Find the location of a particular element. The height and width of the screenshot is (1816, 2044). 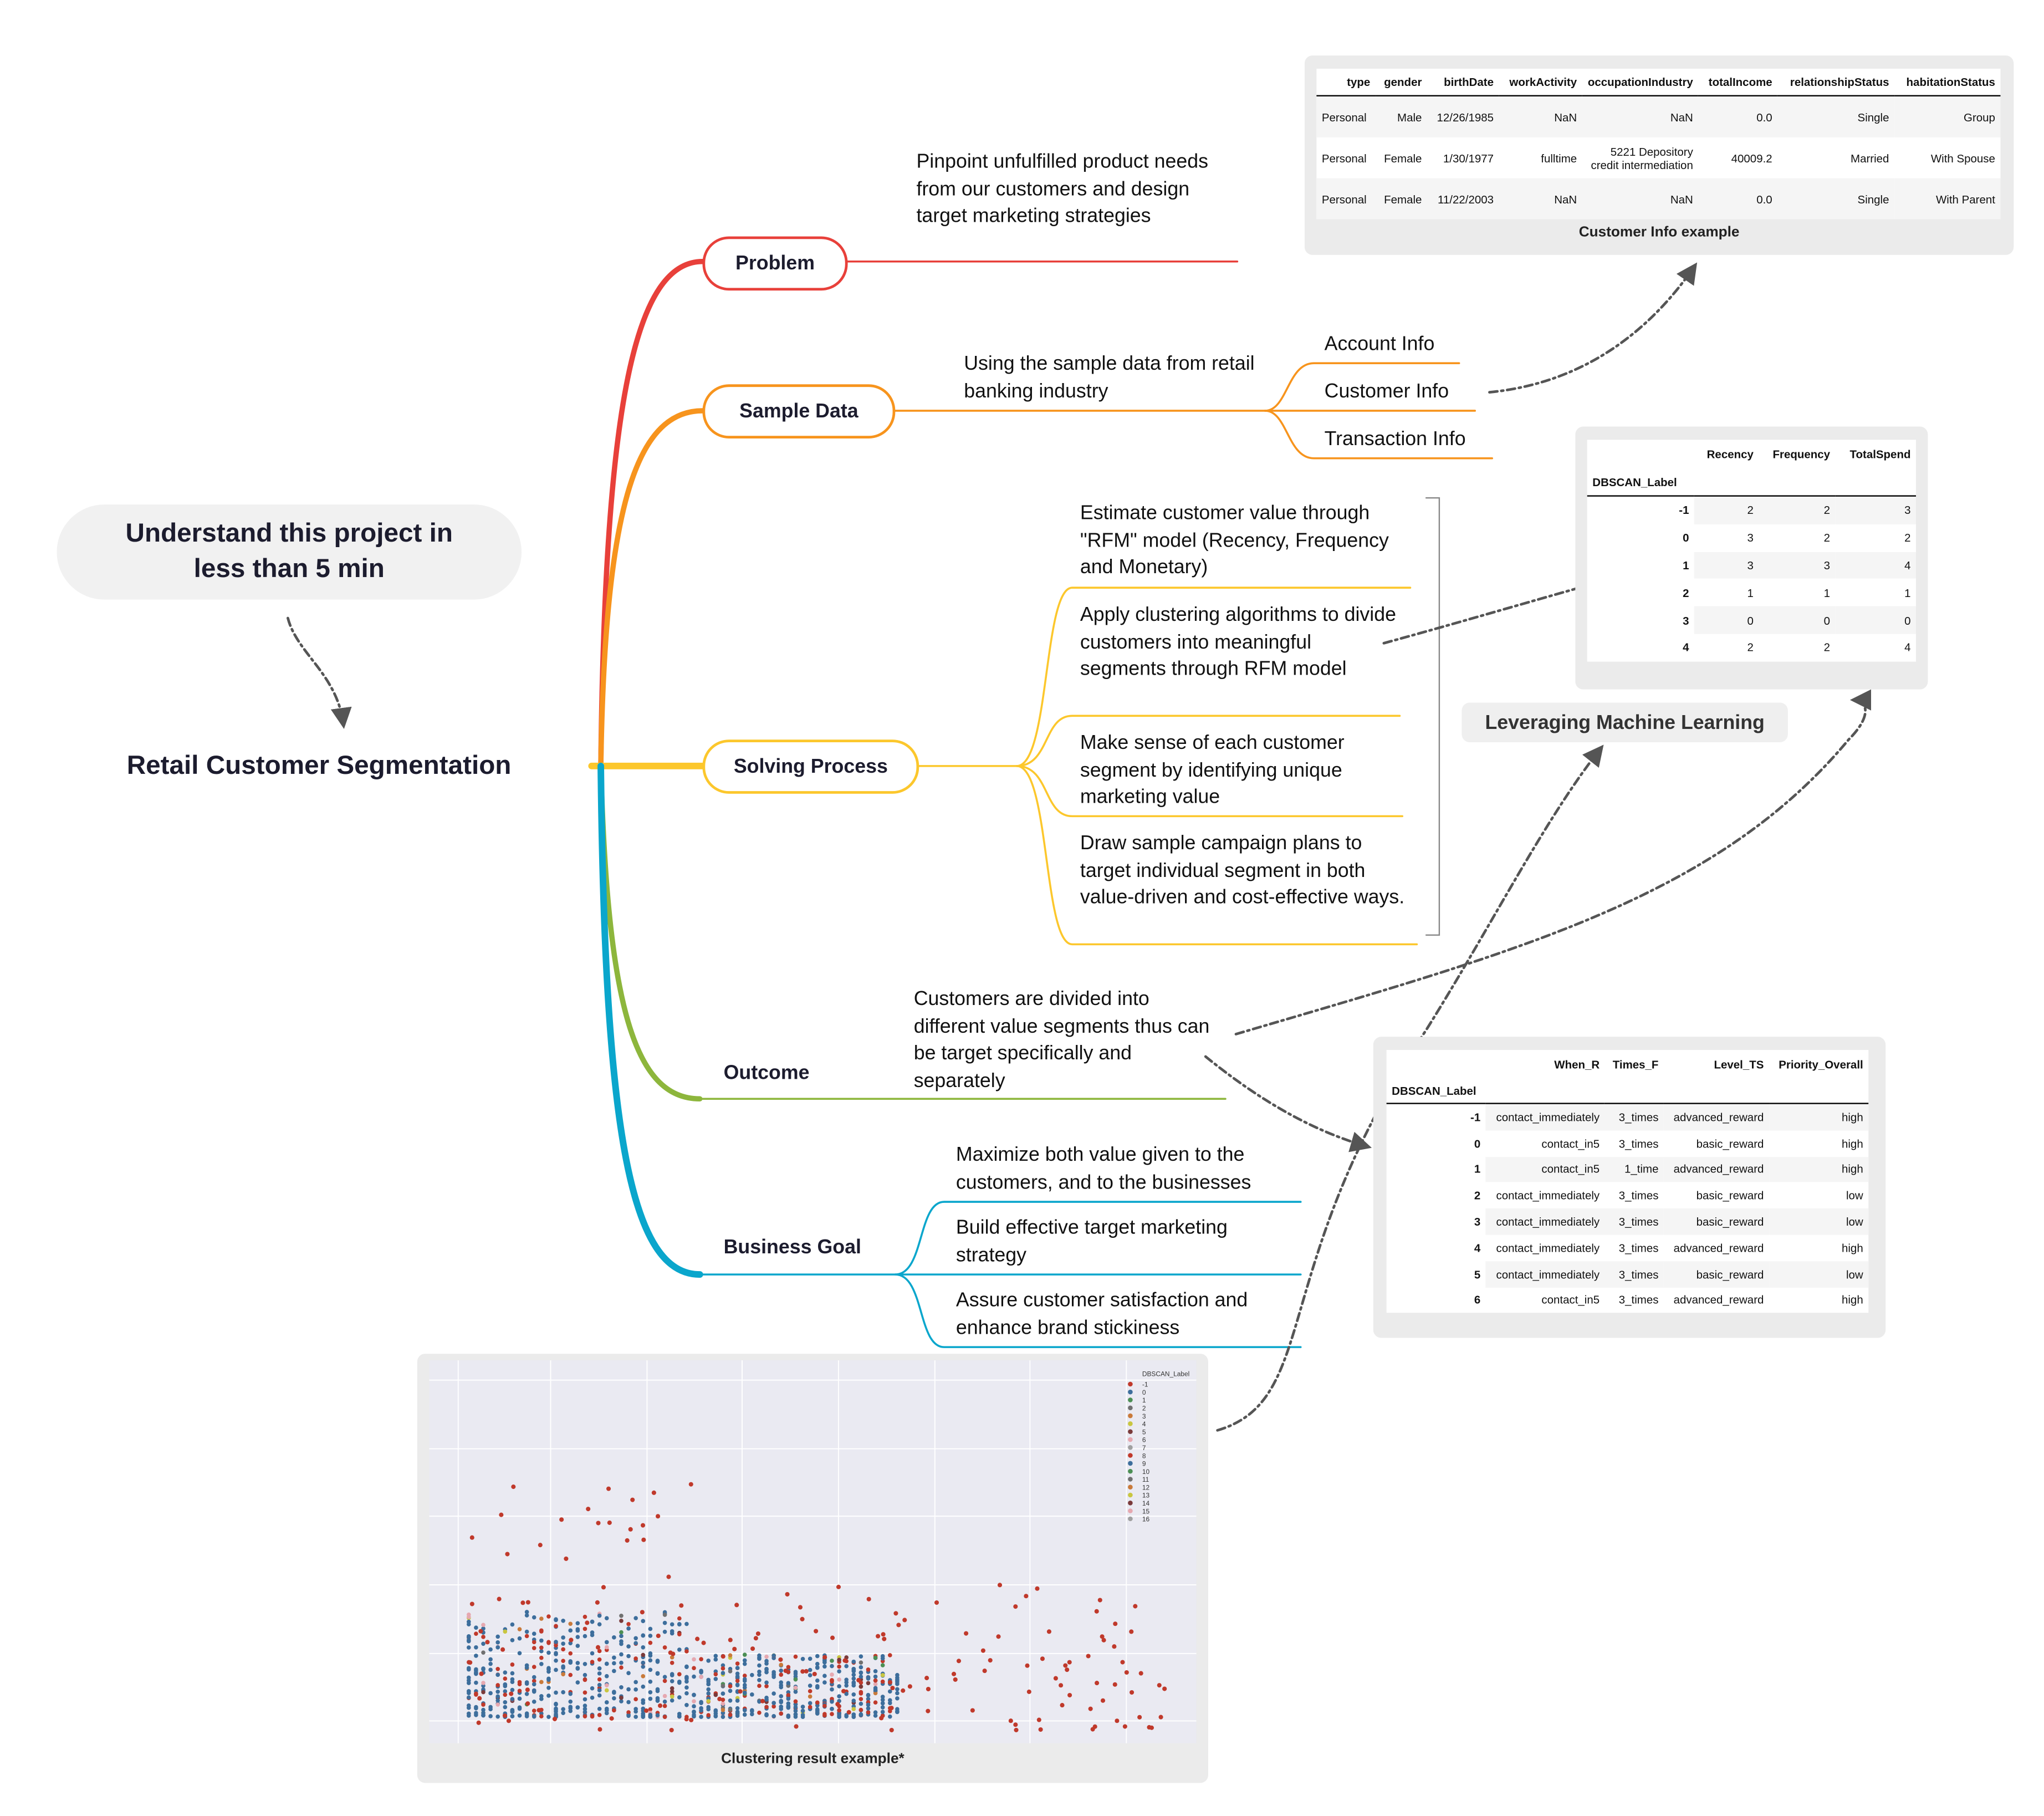

index-name: DBSCAN_Label is located at coordinates (1436, 1091).